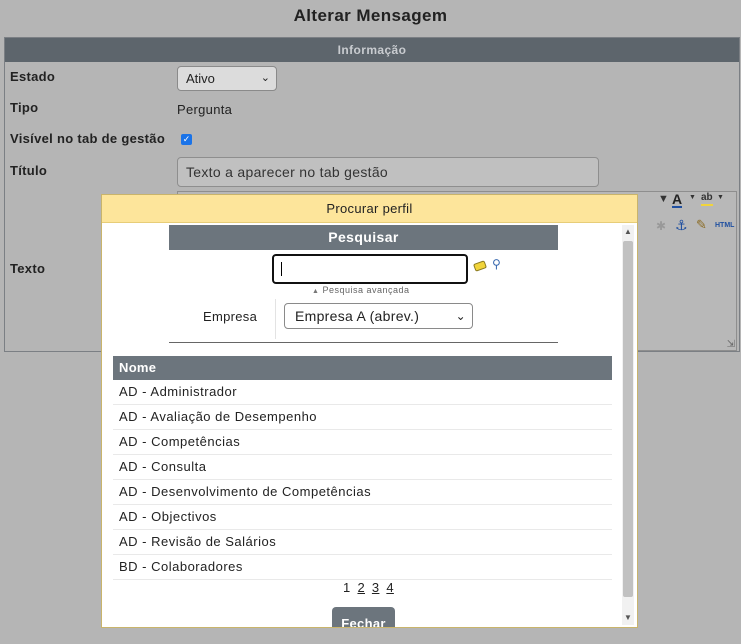 The width and height of the screenshot is (741, 644). What do you see at coordinates (362, 492) in the screenshot?
I see `list-item: AD - Desenvolvimento de Competências` at bounding box center [362, 492].